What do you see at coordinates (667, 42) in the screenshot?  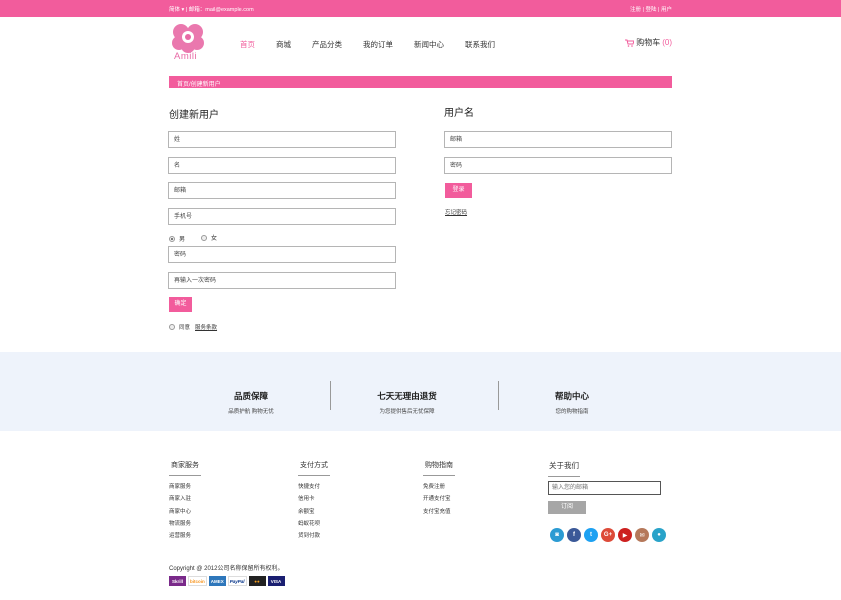 I see `cart-count: (0)` at bounding box center [667, 42].